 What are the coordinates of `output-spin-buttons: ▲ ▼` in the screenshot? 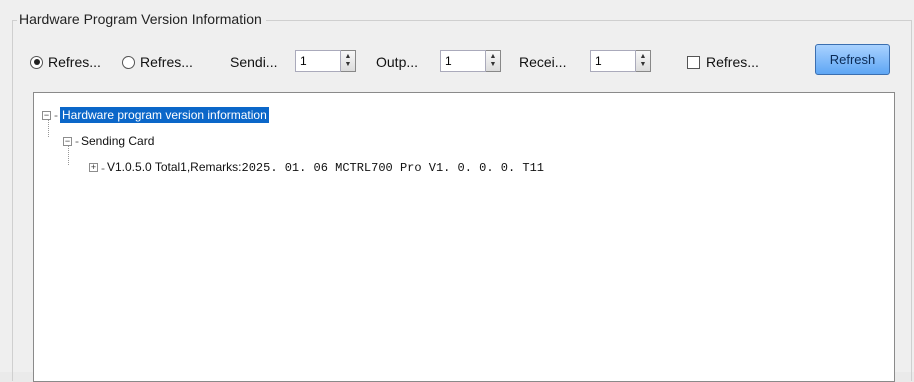 It's located at (493, 61).